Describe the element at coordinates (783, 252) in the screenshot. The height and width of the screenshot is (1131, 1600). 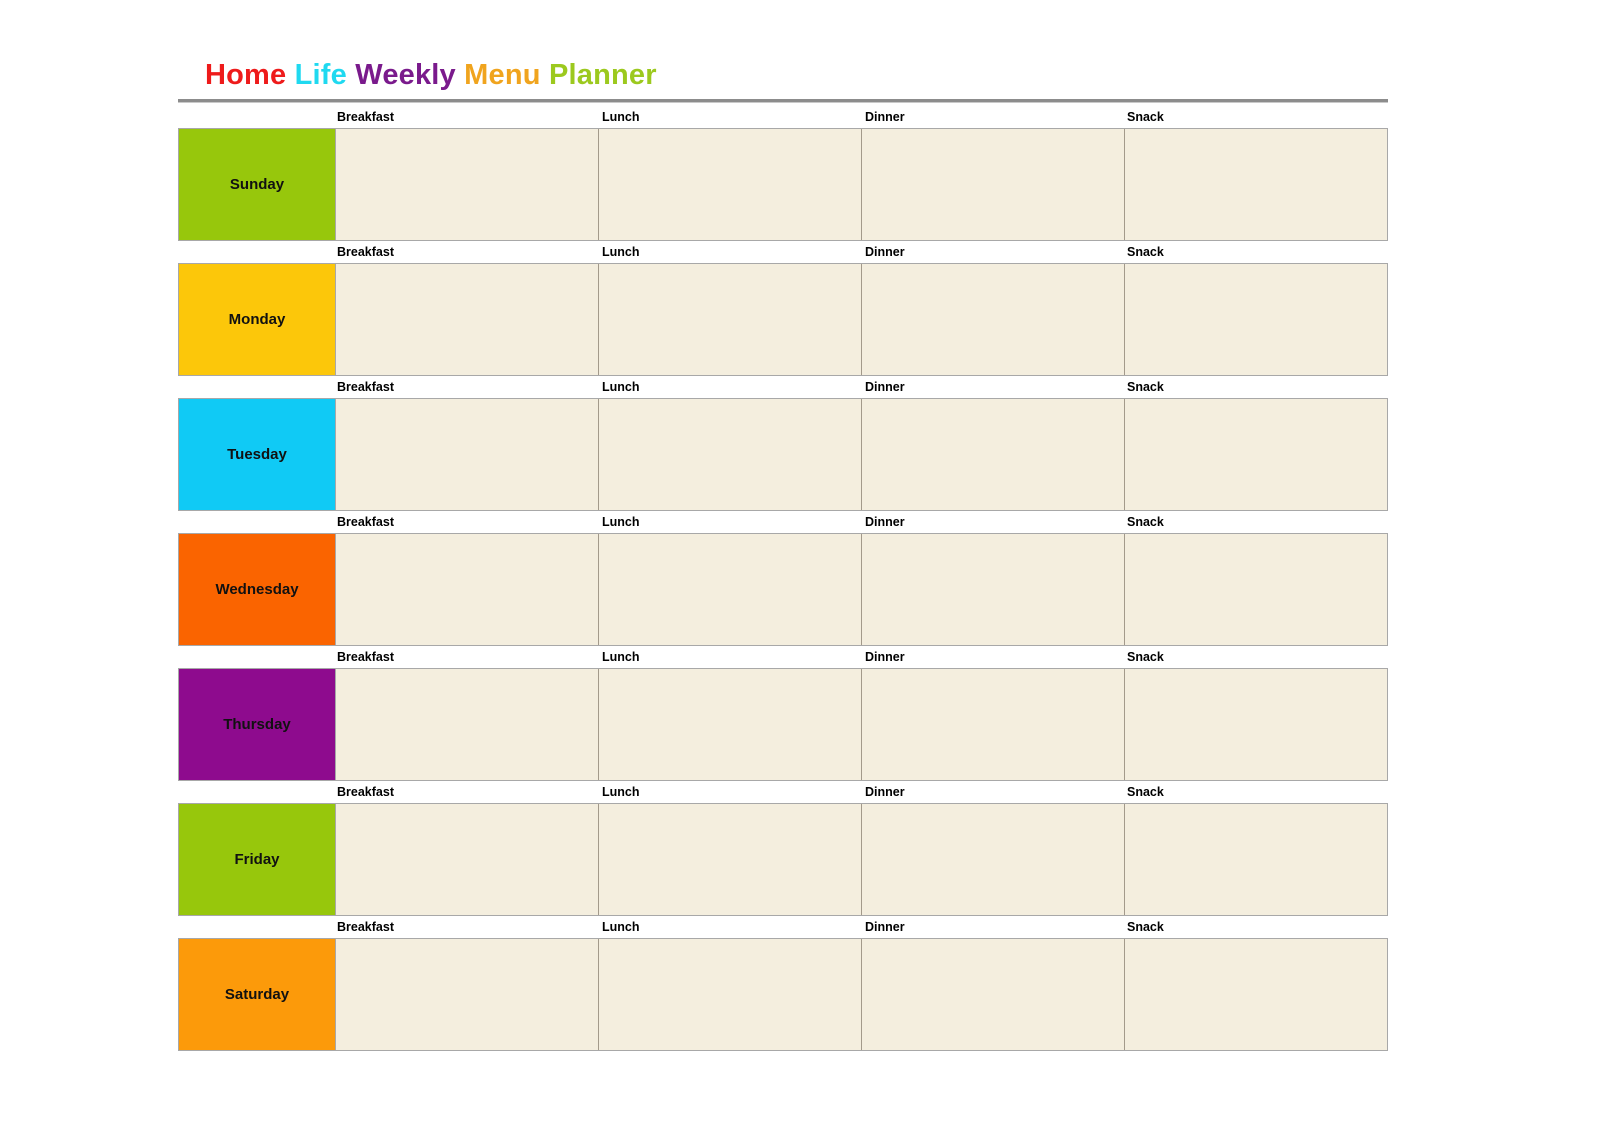
I see `column-headers-monday: Breakfast Lunch Dinner Snack` at that location.